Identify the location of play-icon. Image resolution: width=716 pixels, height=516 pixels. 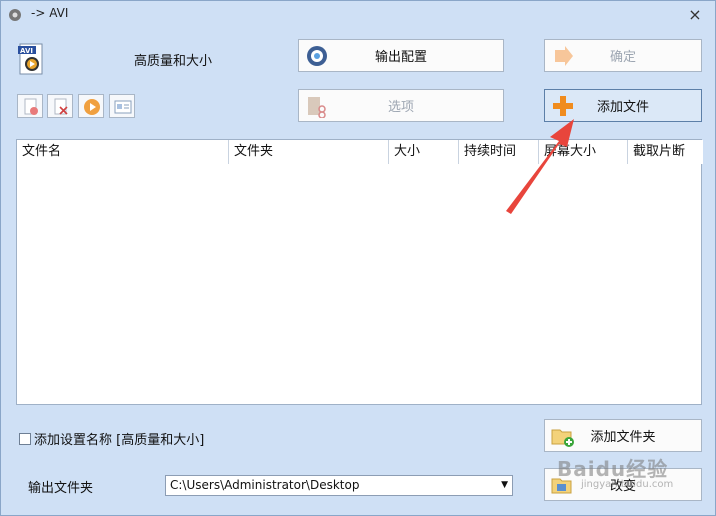
(92, 107).